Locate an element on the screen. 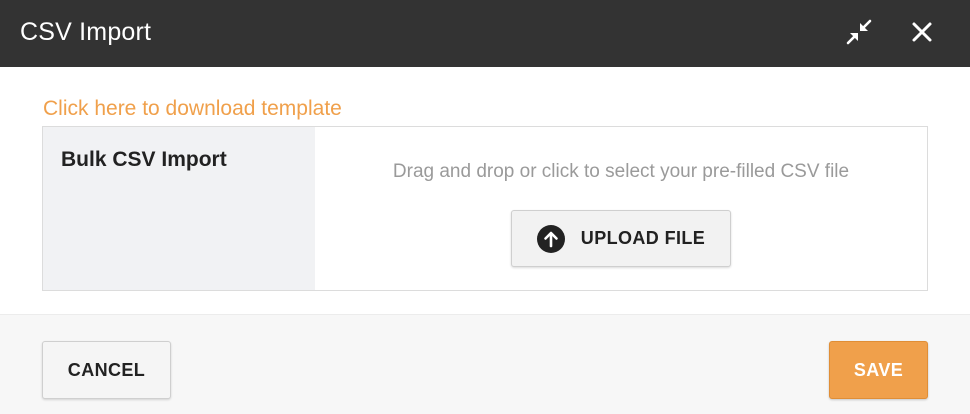 The height and width of the screenshot is (414, 970). minimize-arrows-icon is located at coordinates (859, 32).